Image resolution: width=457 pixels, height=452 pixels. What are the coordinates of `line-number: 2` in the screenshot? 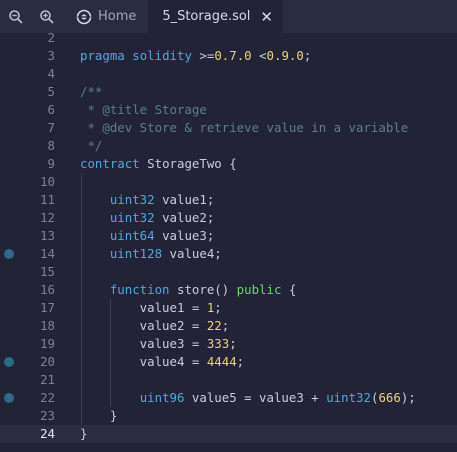 It's located at (51, 39).